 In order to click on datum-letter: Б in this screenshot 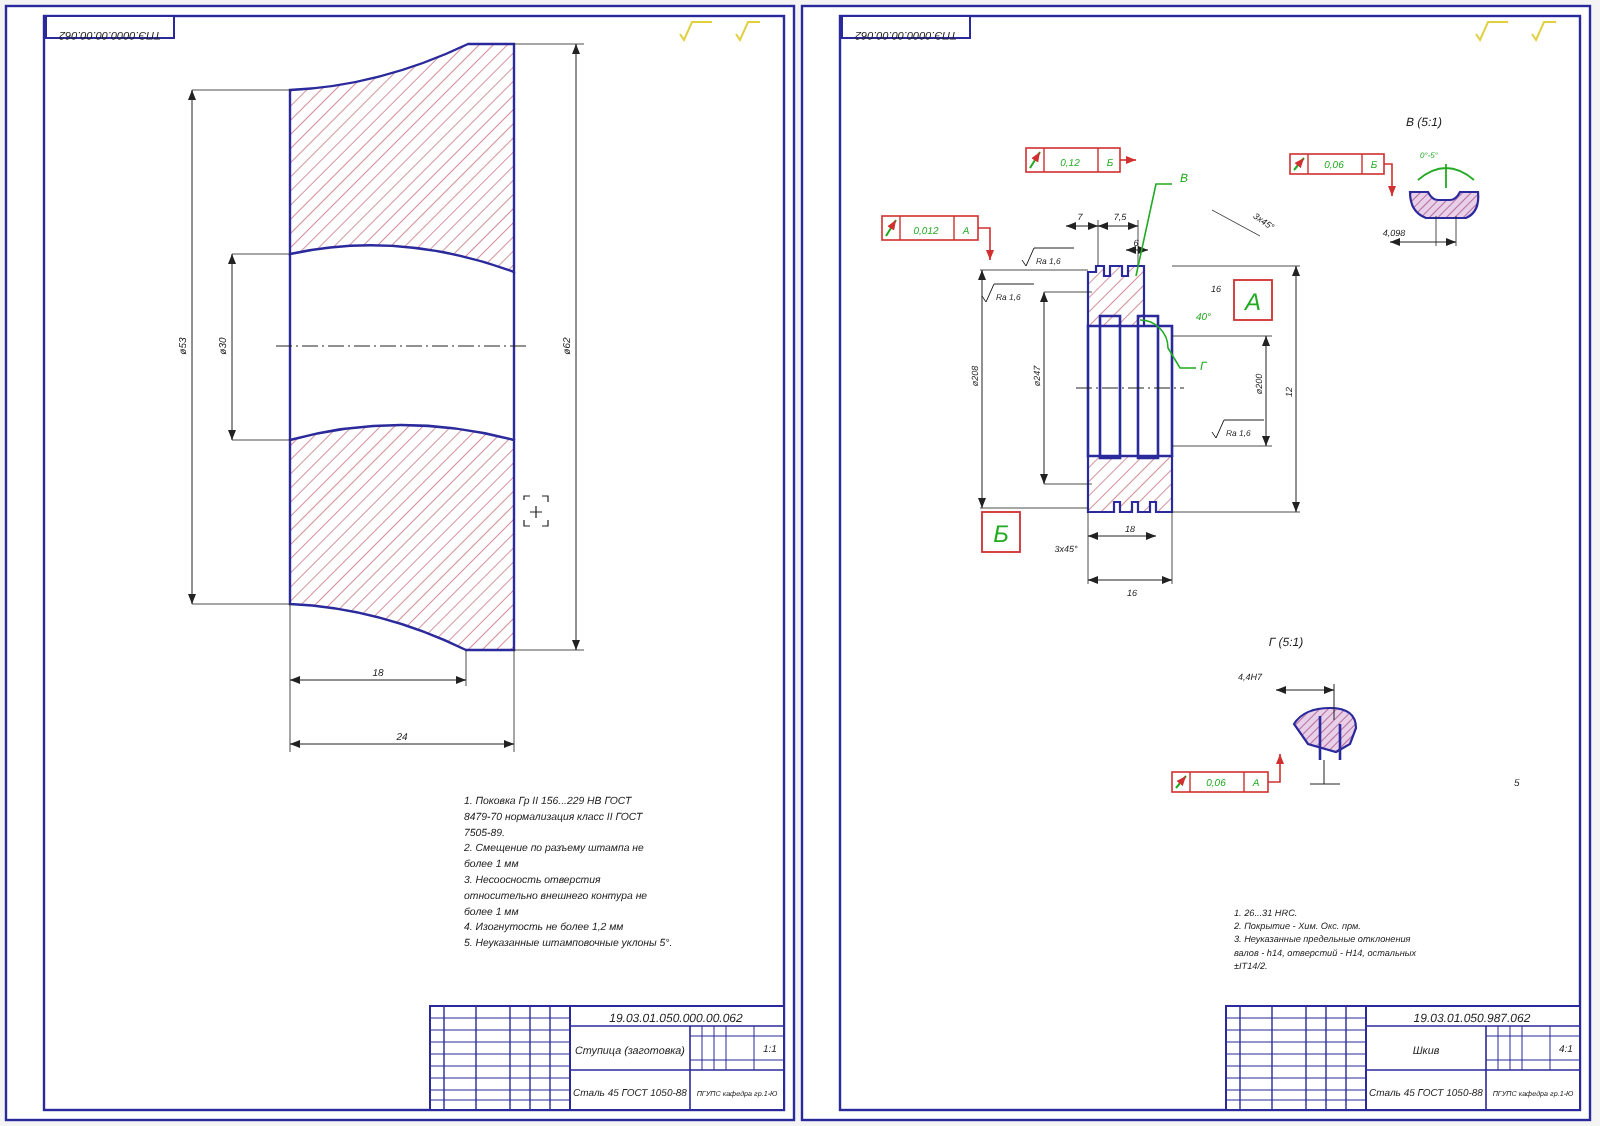, I will do `click(1001, 534)`.